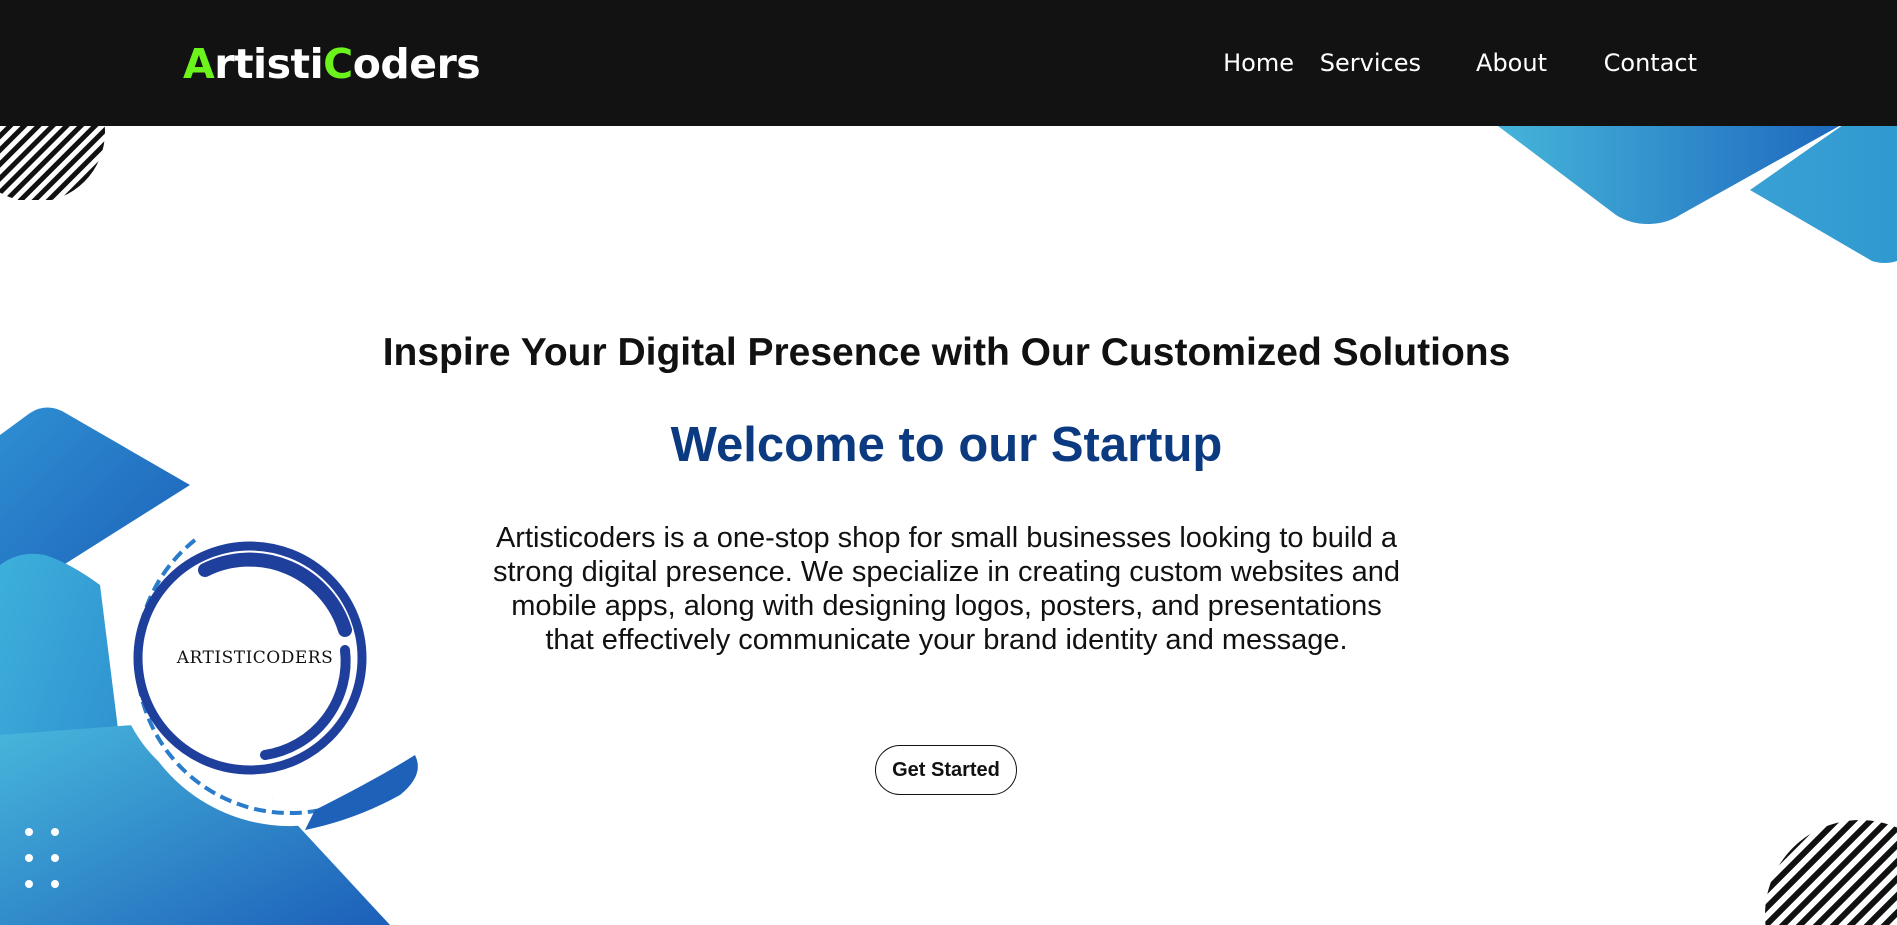 The height and width of the screenshot is (925, 1897). Describe the element at coordinates (255, 658) in the screenshot. I see `brand-badge-text: ARTISTICODERS` at that location.